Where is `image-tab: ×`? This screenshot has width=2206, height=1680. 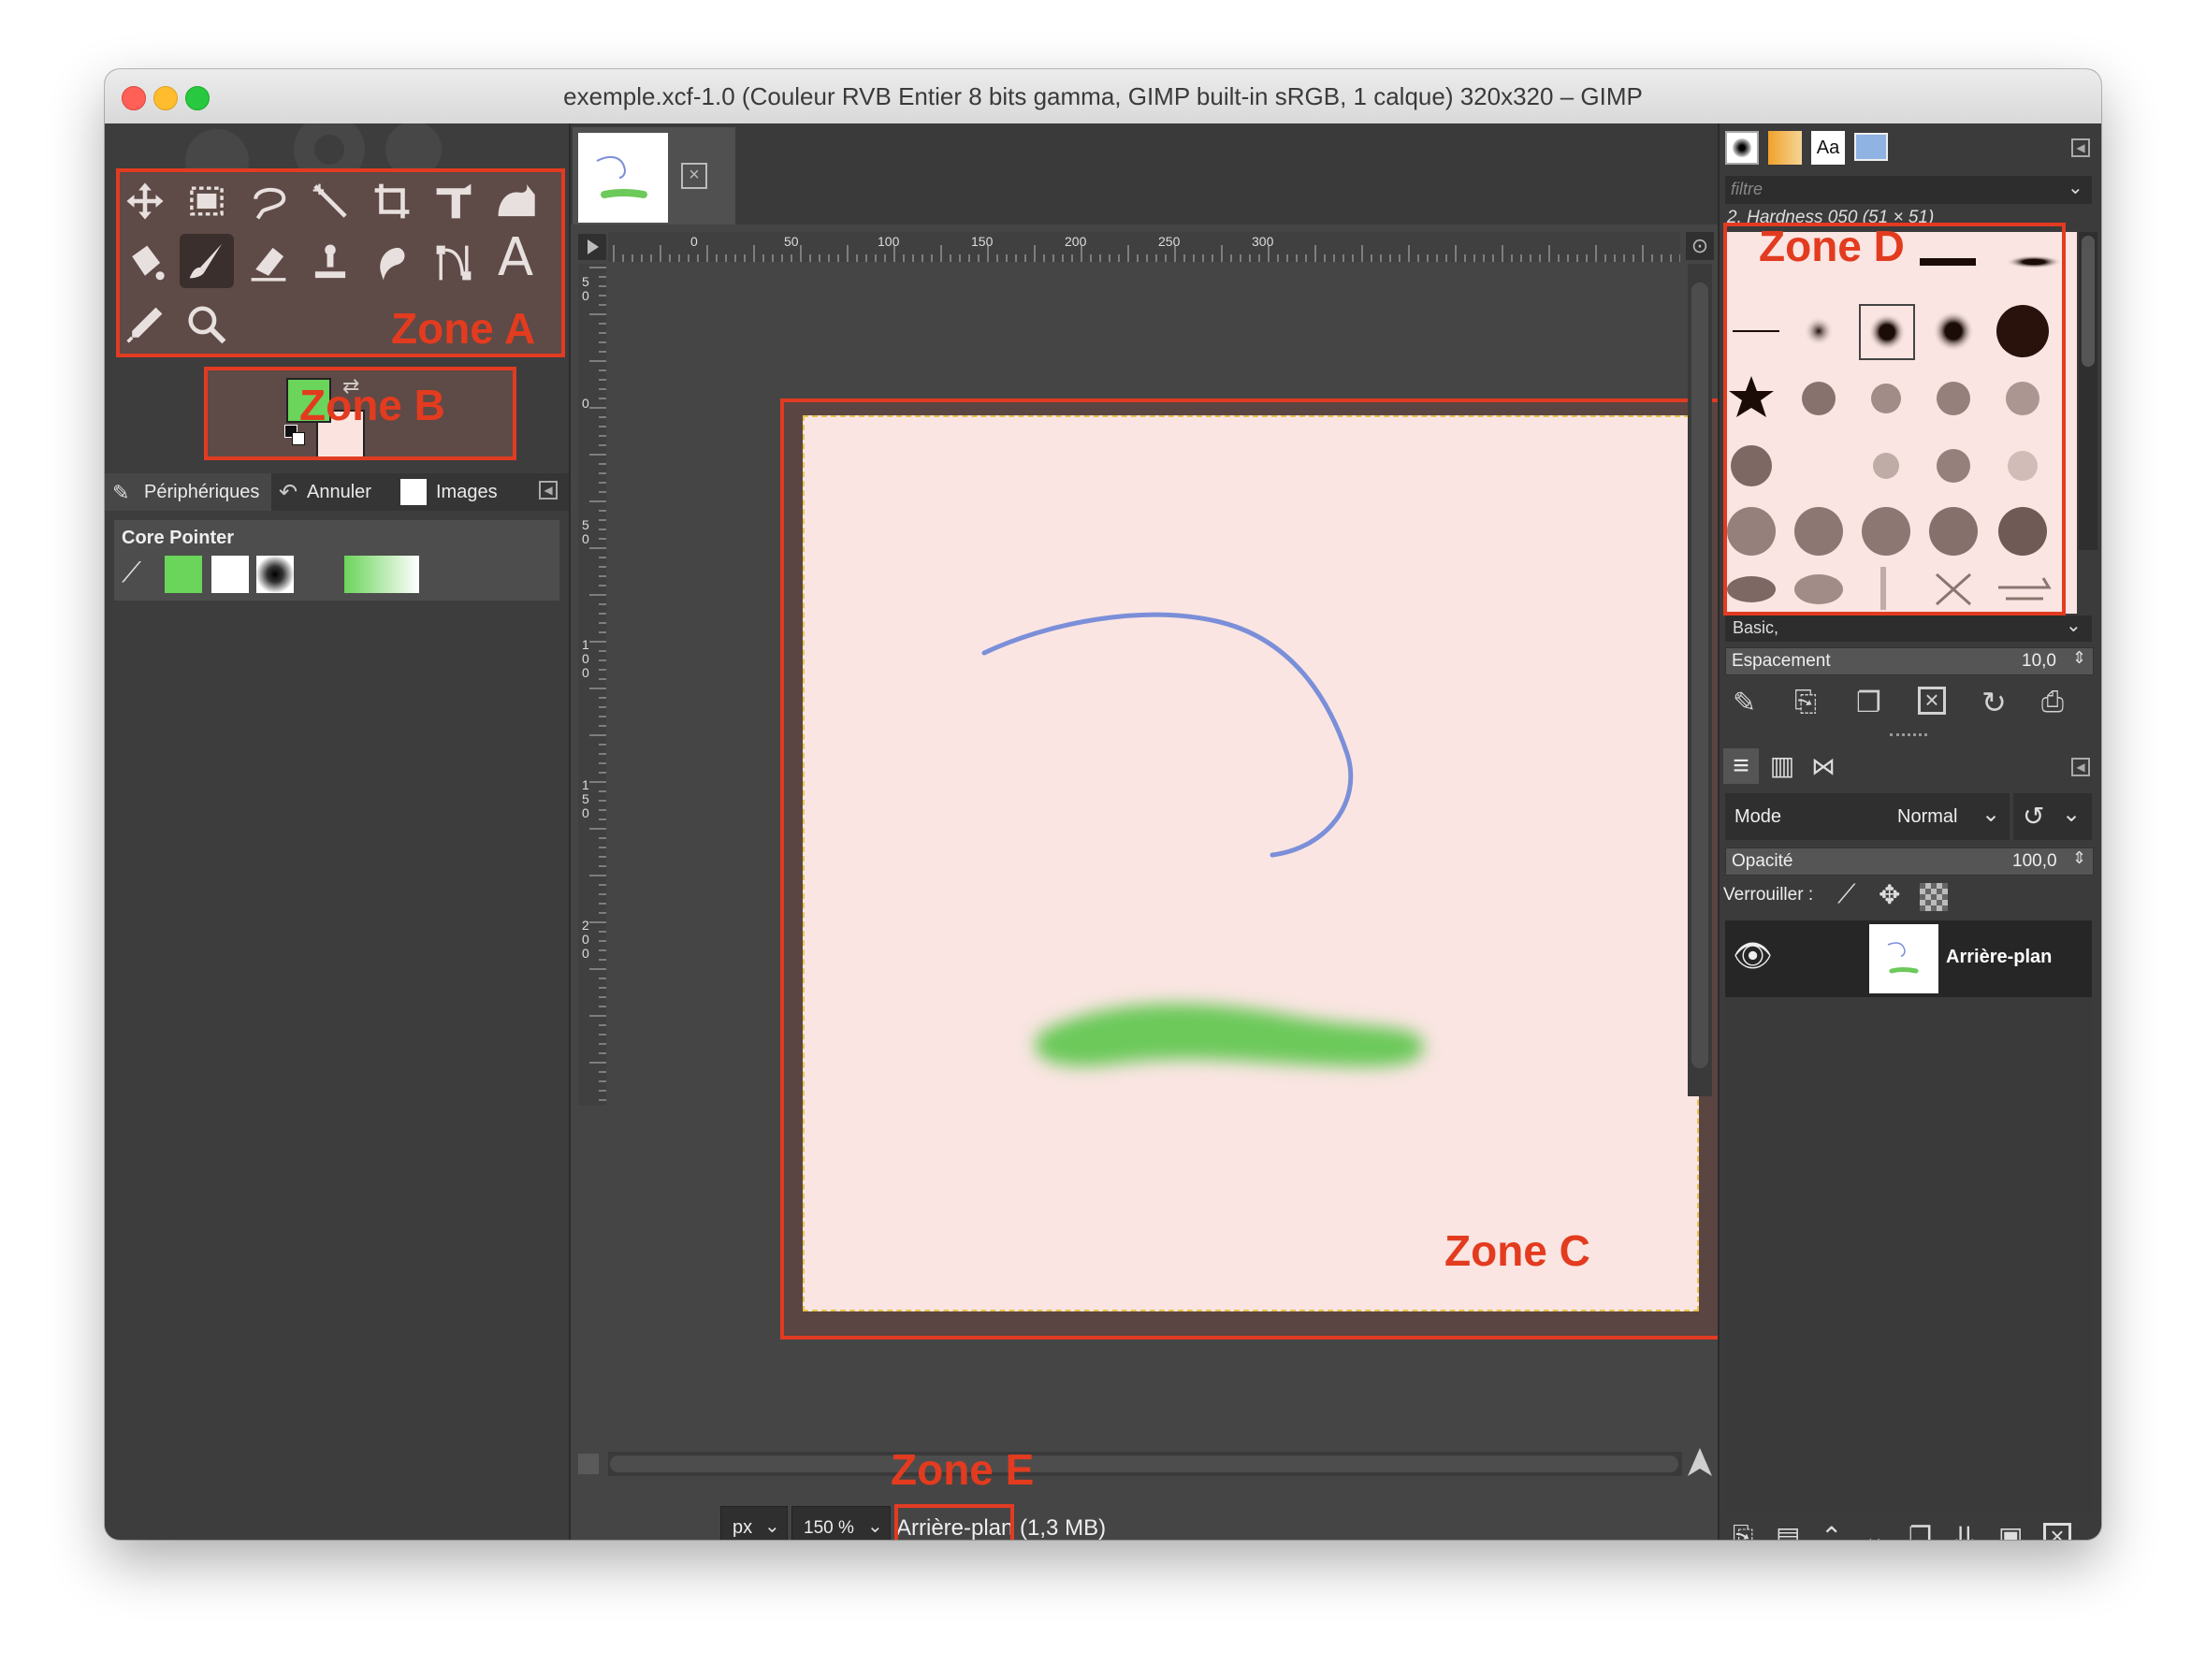 image-tab: × is located at coordinates (654, 175).